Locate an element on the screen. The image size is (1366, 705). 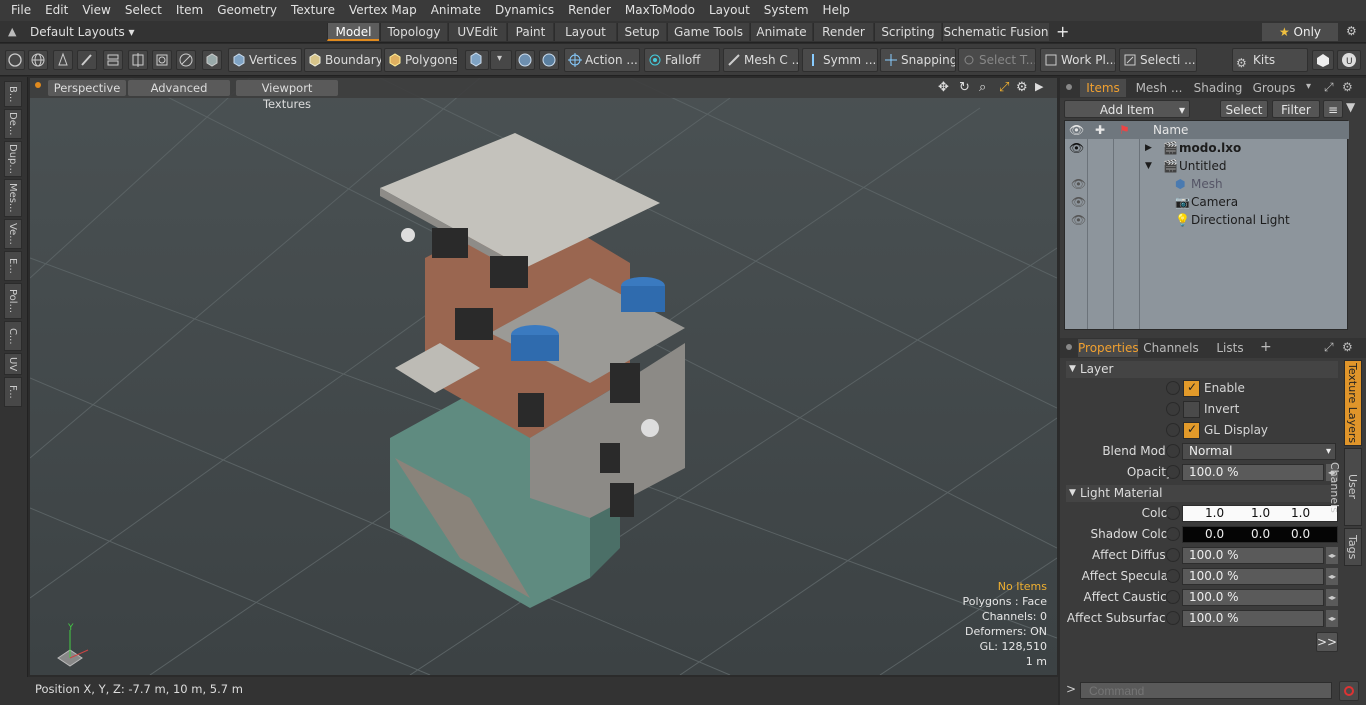
circle-slash-icon is located at coordinates (186, 60).